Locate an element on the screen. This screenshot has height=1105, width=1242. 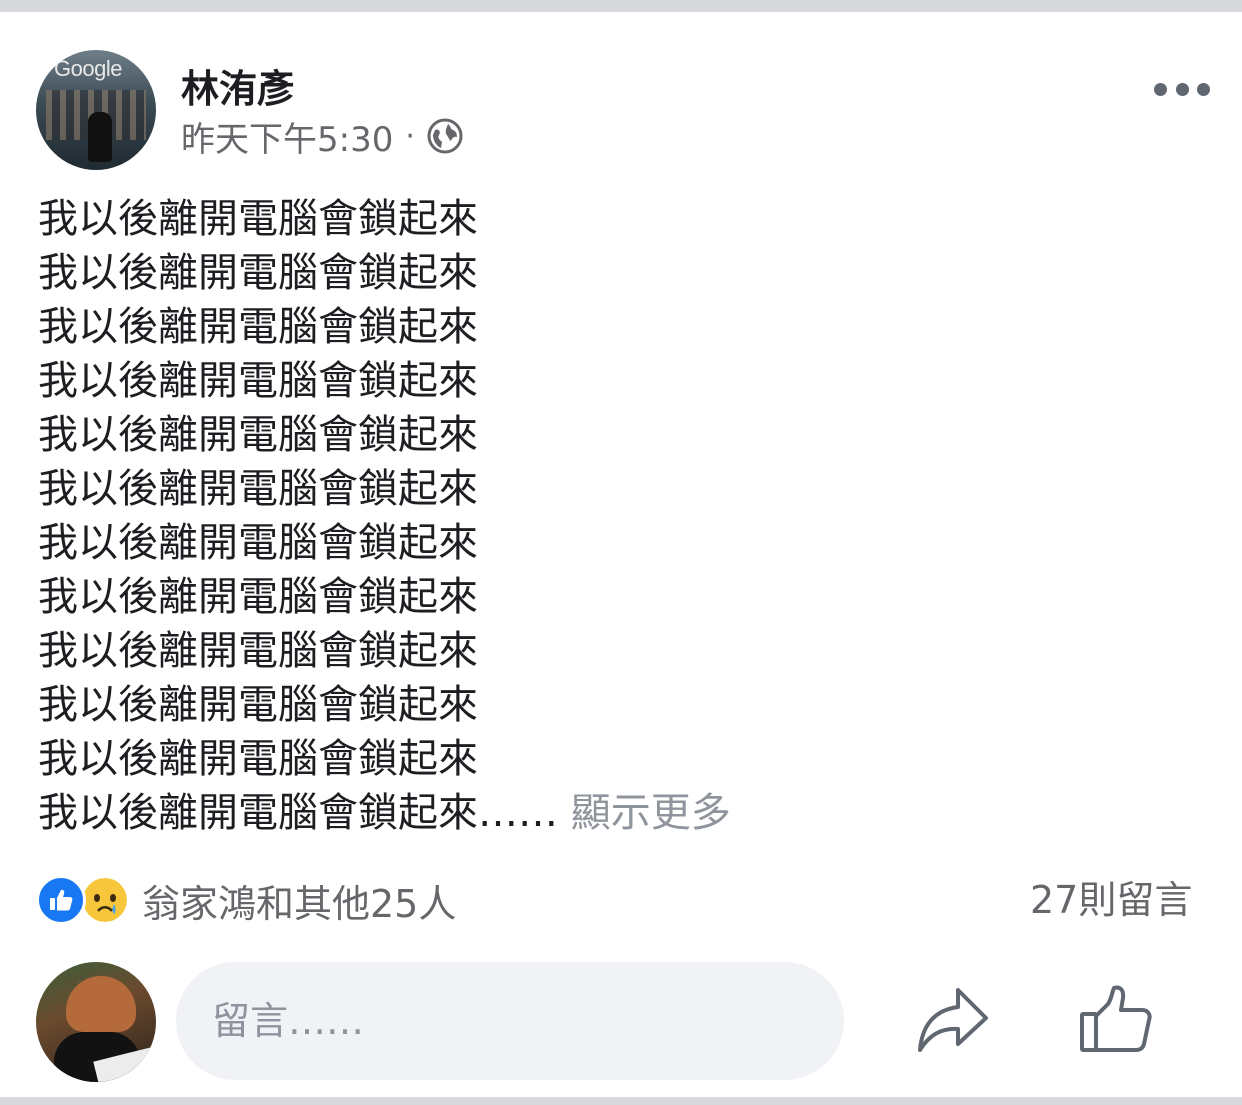
sad-face-icon is located at coordinates (105, 900).